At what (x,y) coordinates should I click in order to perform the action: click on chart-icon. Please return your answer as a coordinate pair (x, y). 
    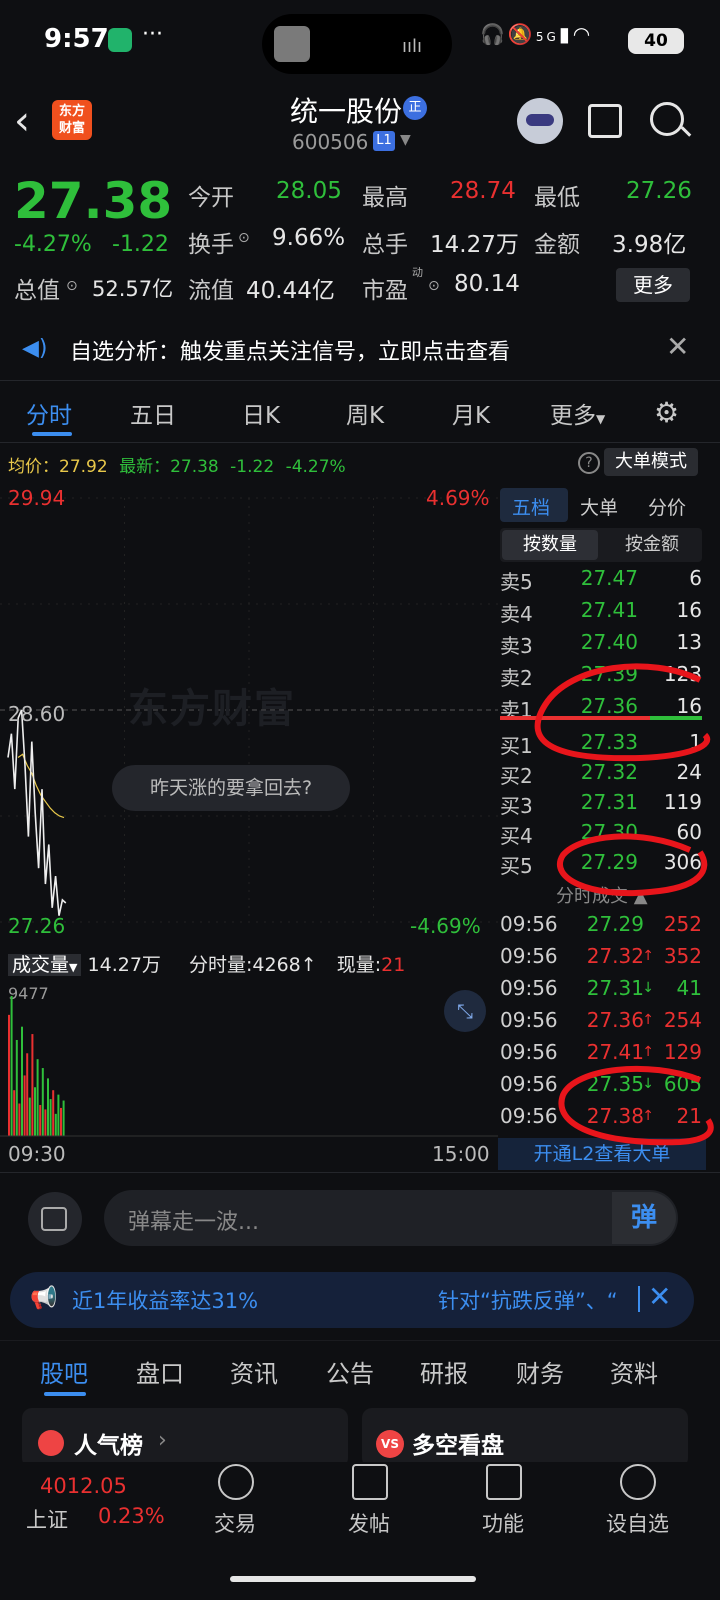
    Looking at the image, I should click on (51, 1443).